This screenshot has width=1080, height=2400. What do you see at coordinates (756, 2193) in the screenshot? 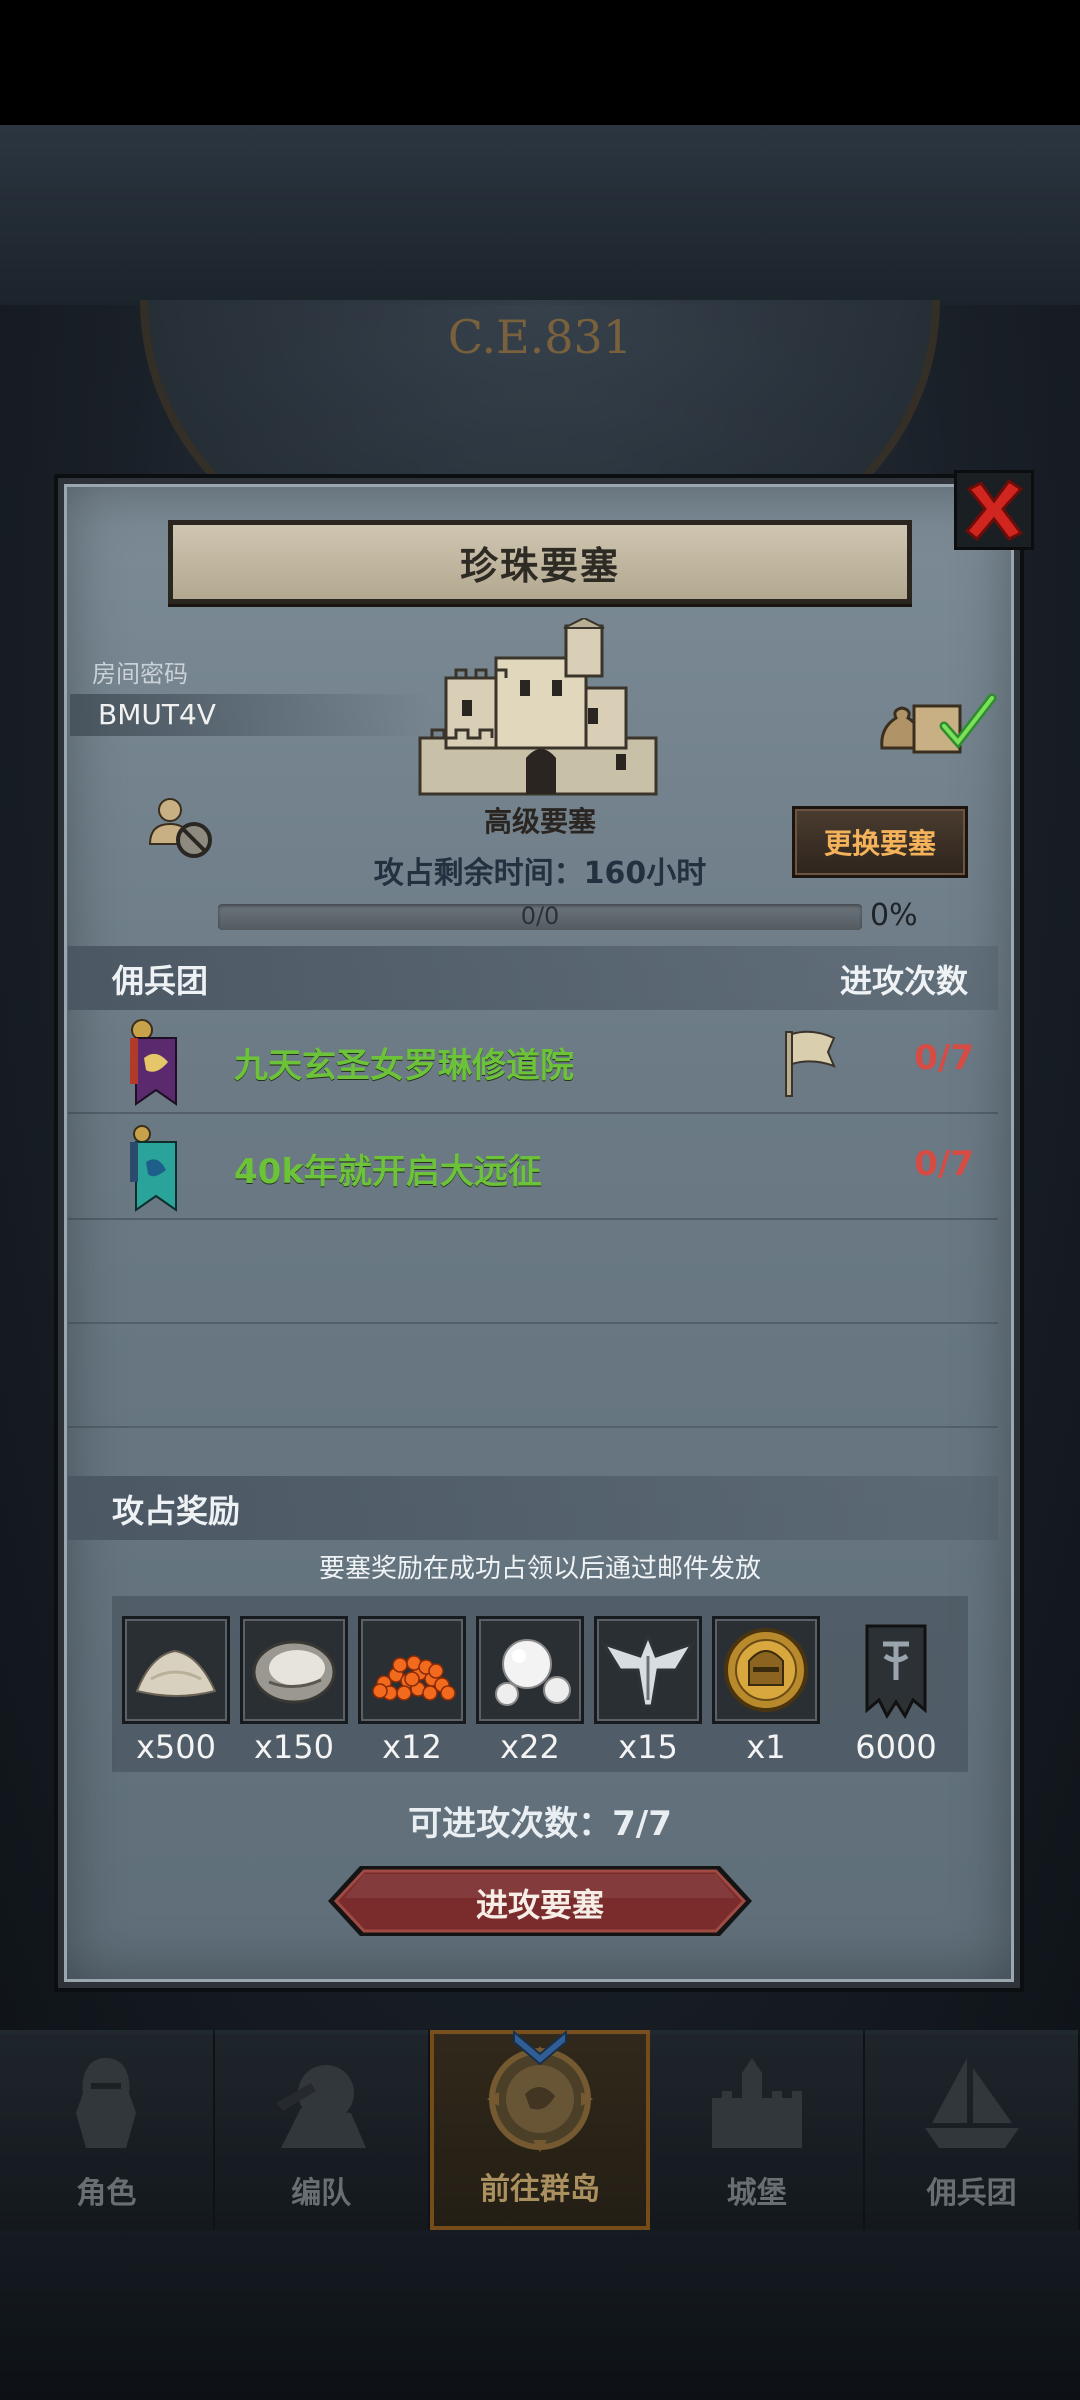
I see `nav-label: 城堡` at bounding box center [756, 2193].